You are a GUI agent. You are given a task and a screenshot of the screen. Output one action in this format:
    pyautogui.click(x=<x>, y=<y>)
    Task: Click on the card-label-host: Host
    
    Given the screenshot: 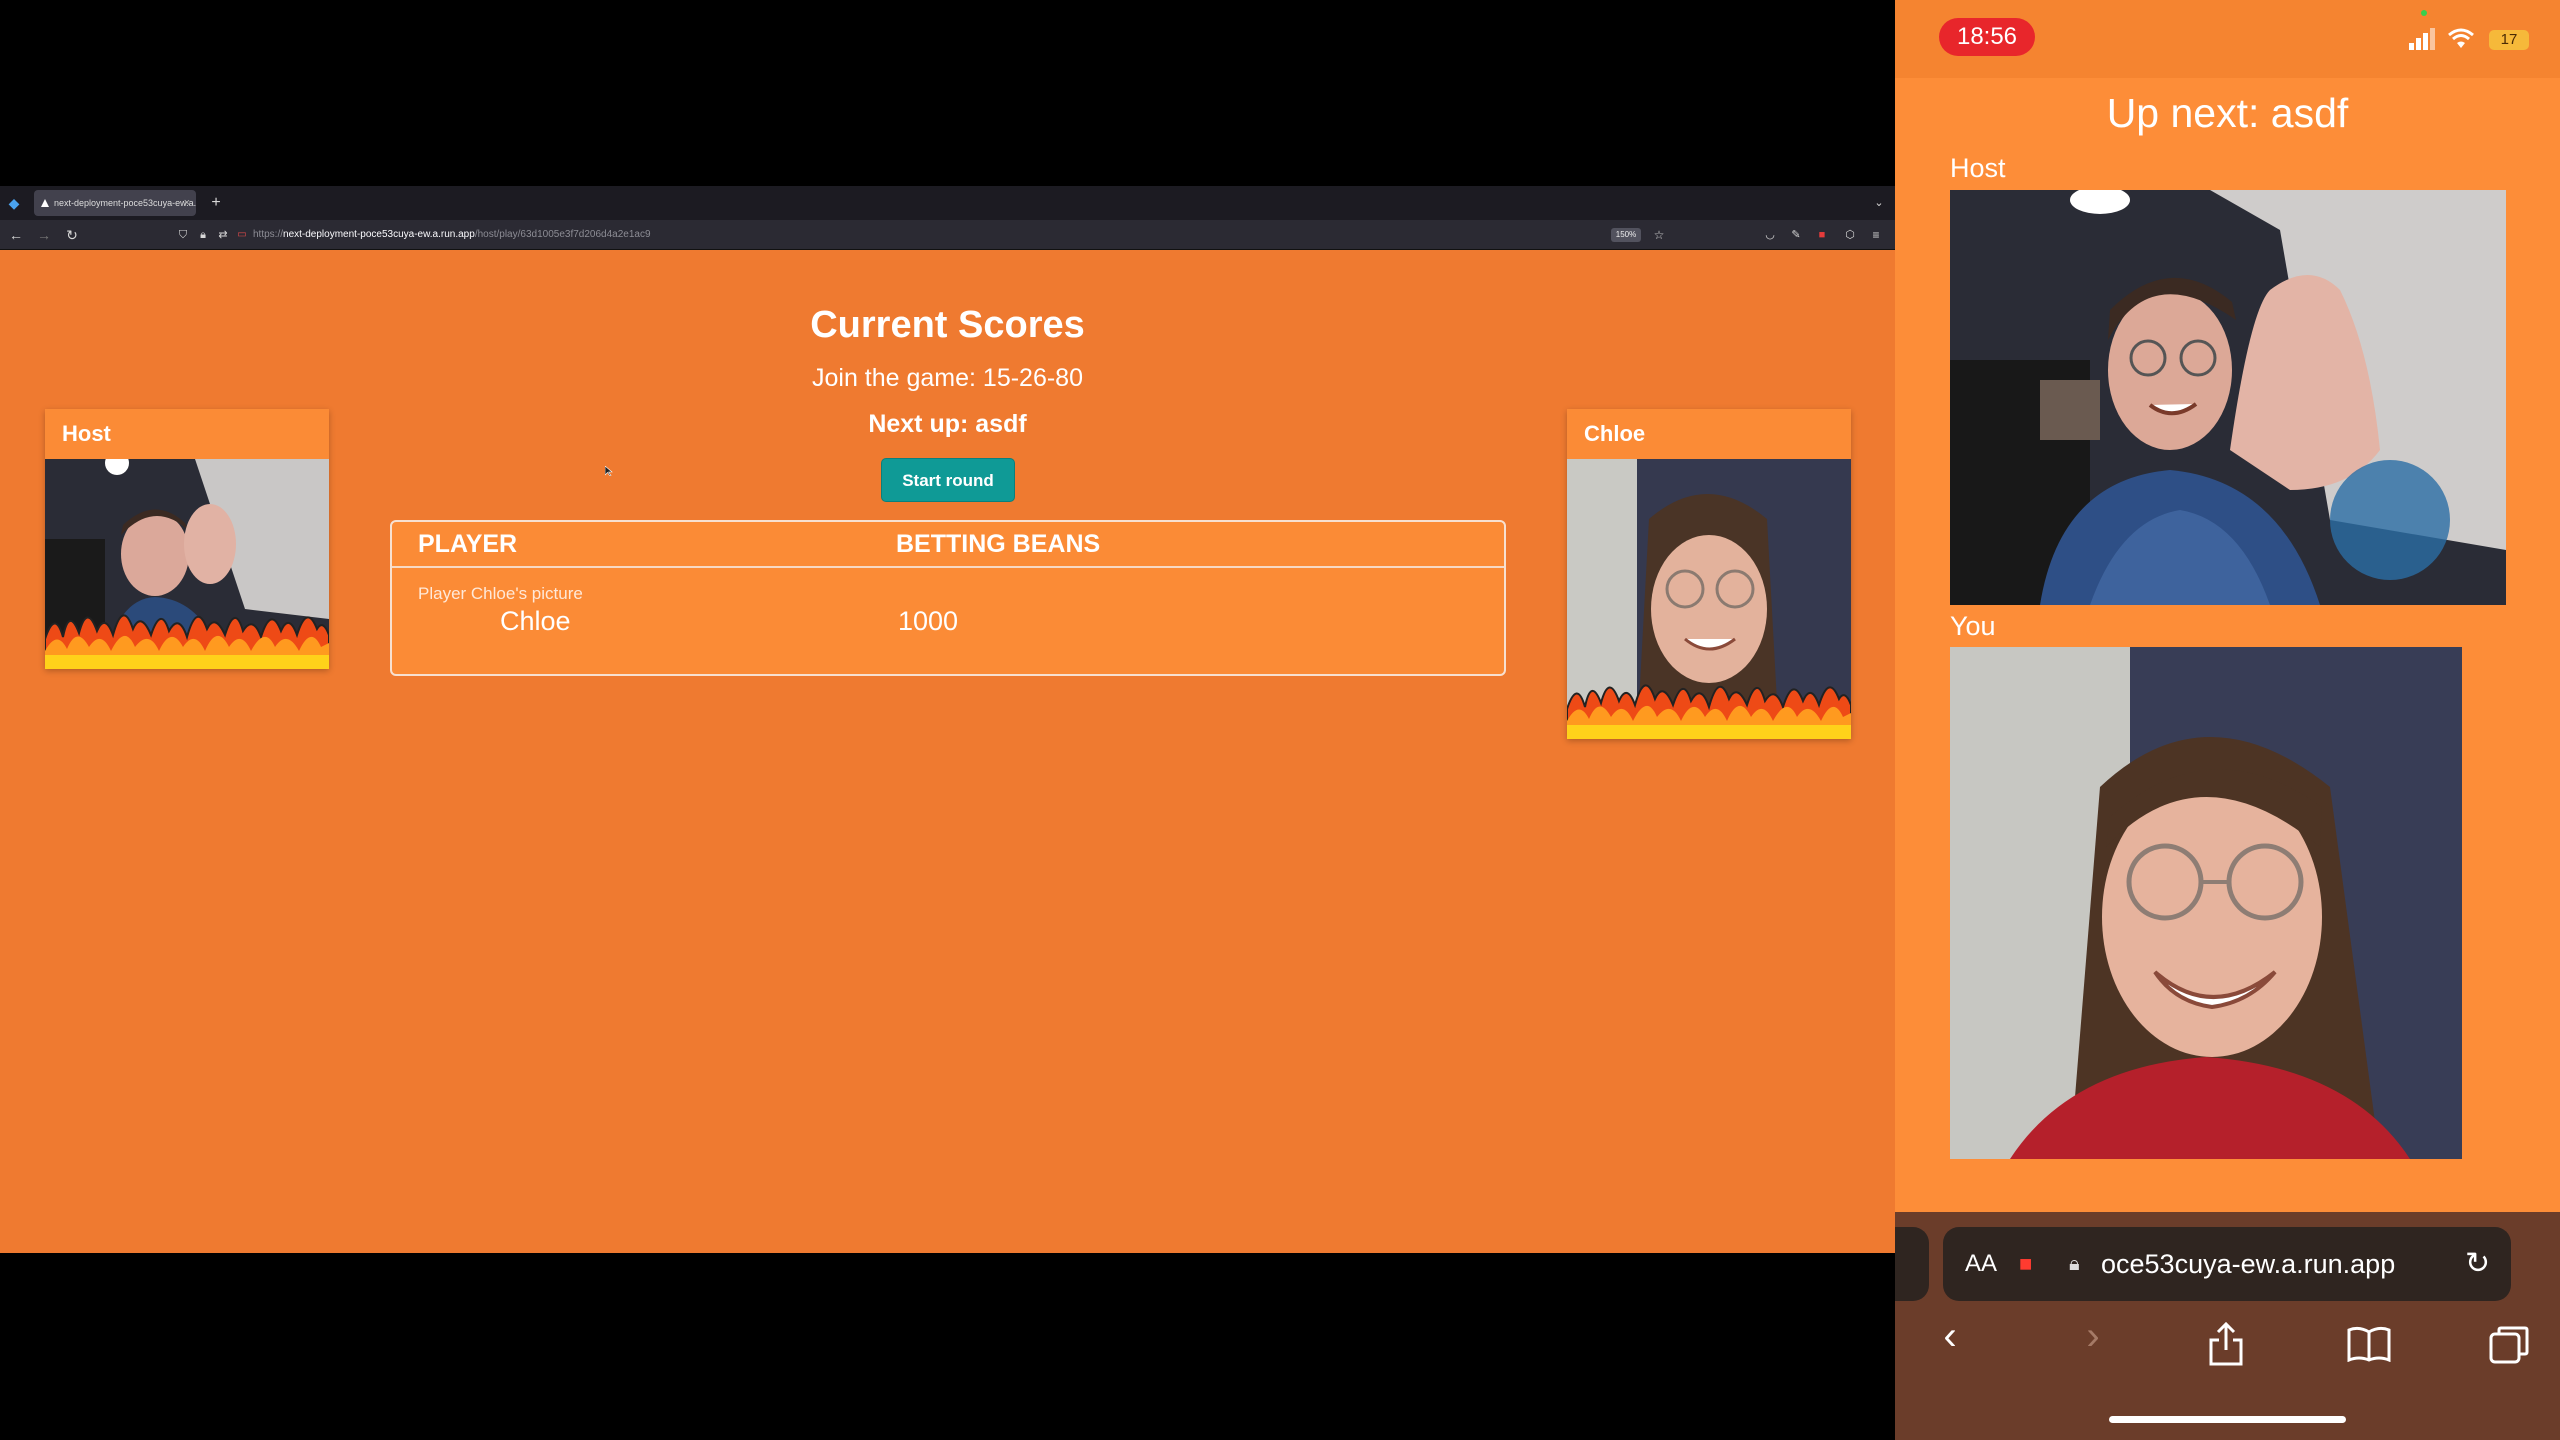 What is the action you would take?
    pyautogui.click(x=86, y=433)
    